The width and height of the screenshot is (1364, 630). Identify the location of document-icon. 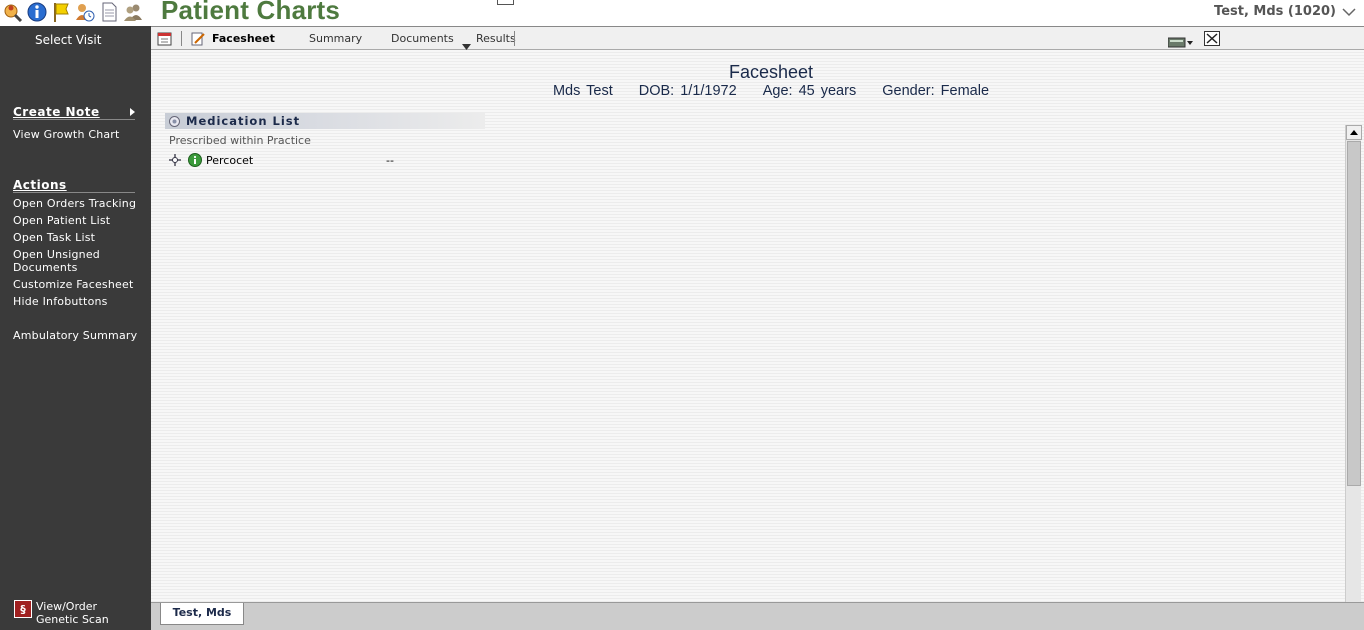
(109, 12).